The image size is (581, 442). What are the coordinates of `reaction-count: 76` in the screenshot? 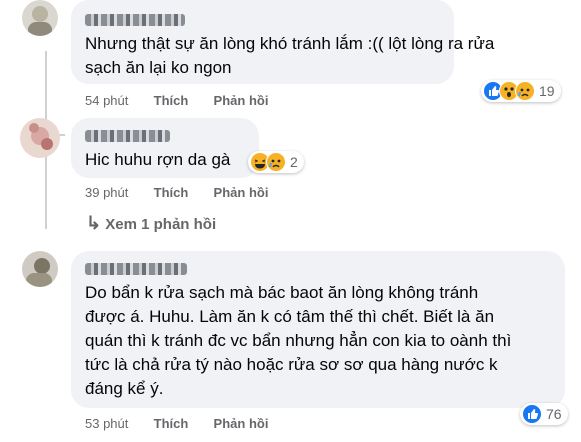 It's located at (554, 414).